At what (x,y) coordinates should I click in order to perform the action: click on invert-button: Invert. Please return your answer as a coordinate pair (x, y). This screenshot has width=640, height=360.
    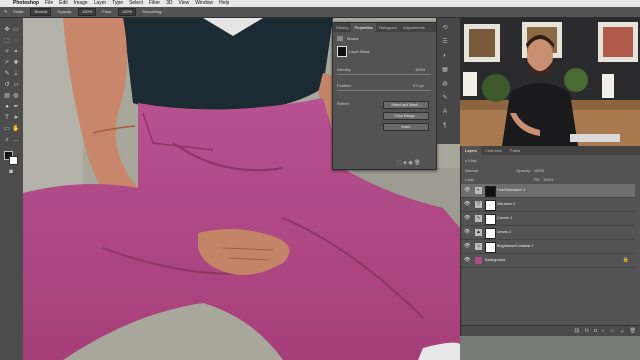
    Looking at the image, I should click on (406, 127).